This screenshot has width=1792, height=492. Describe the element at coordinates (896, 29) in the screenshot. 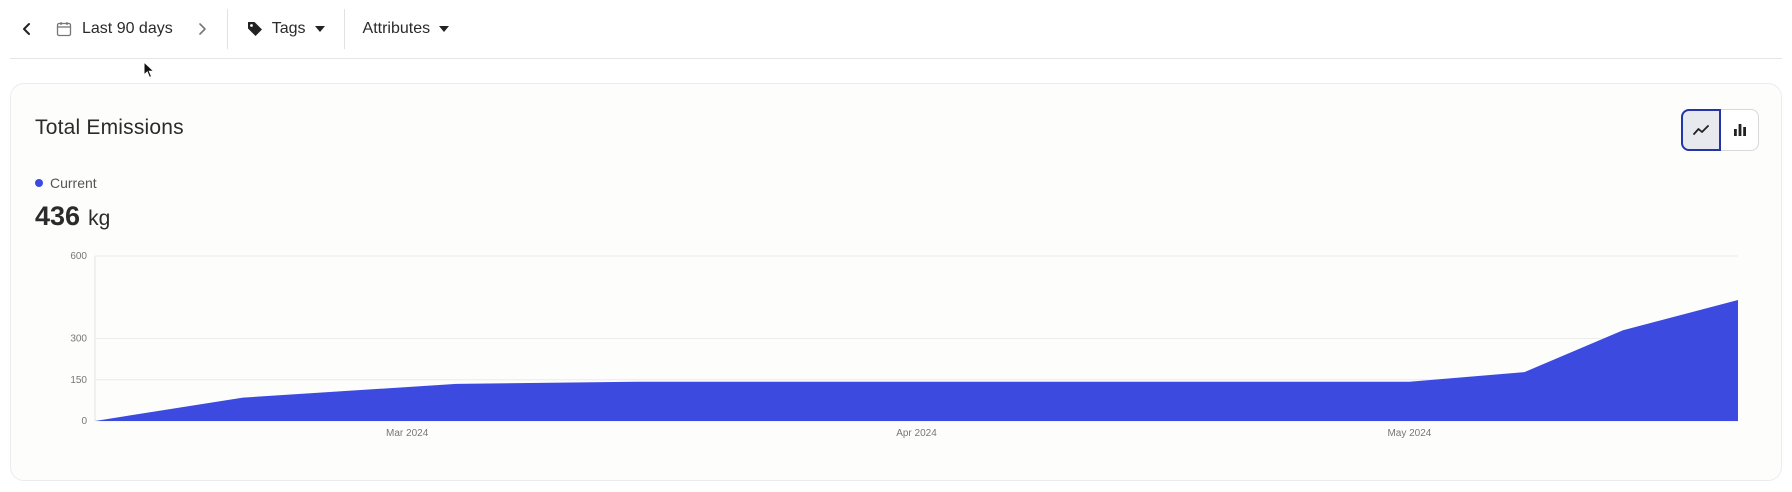

I see `filter-toolbar: Last 90 days Tags Attributes` at that location.